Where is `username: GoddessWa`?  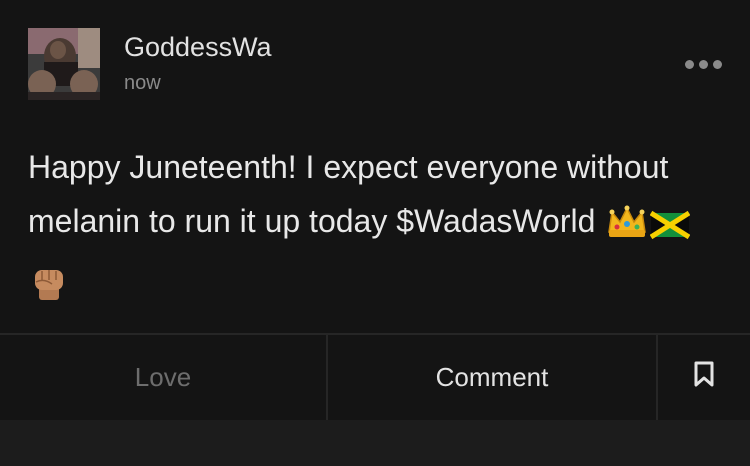 username: GoddessWa is located at coordinates (198, 47).